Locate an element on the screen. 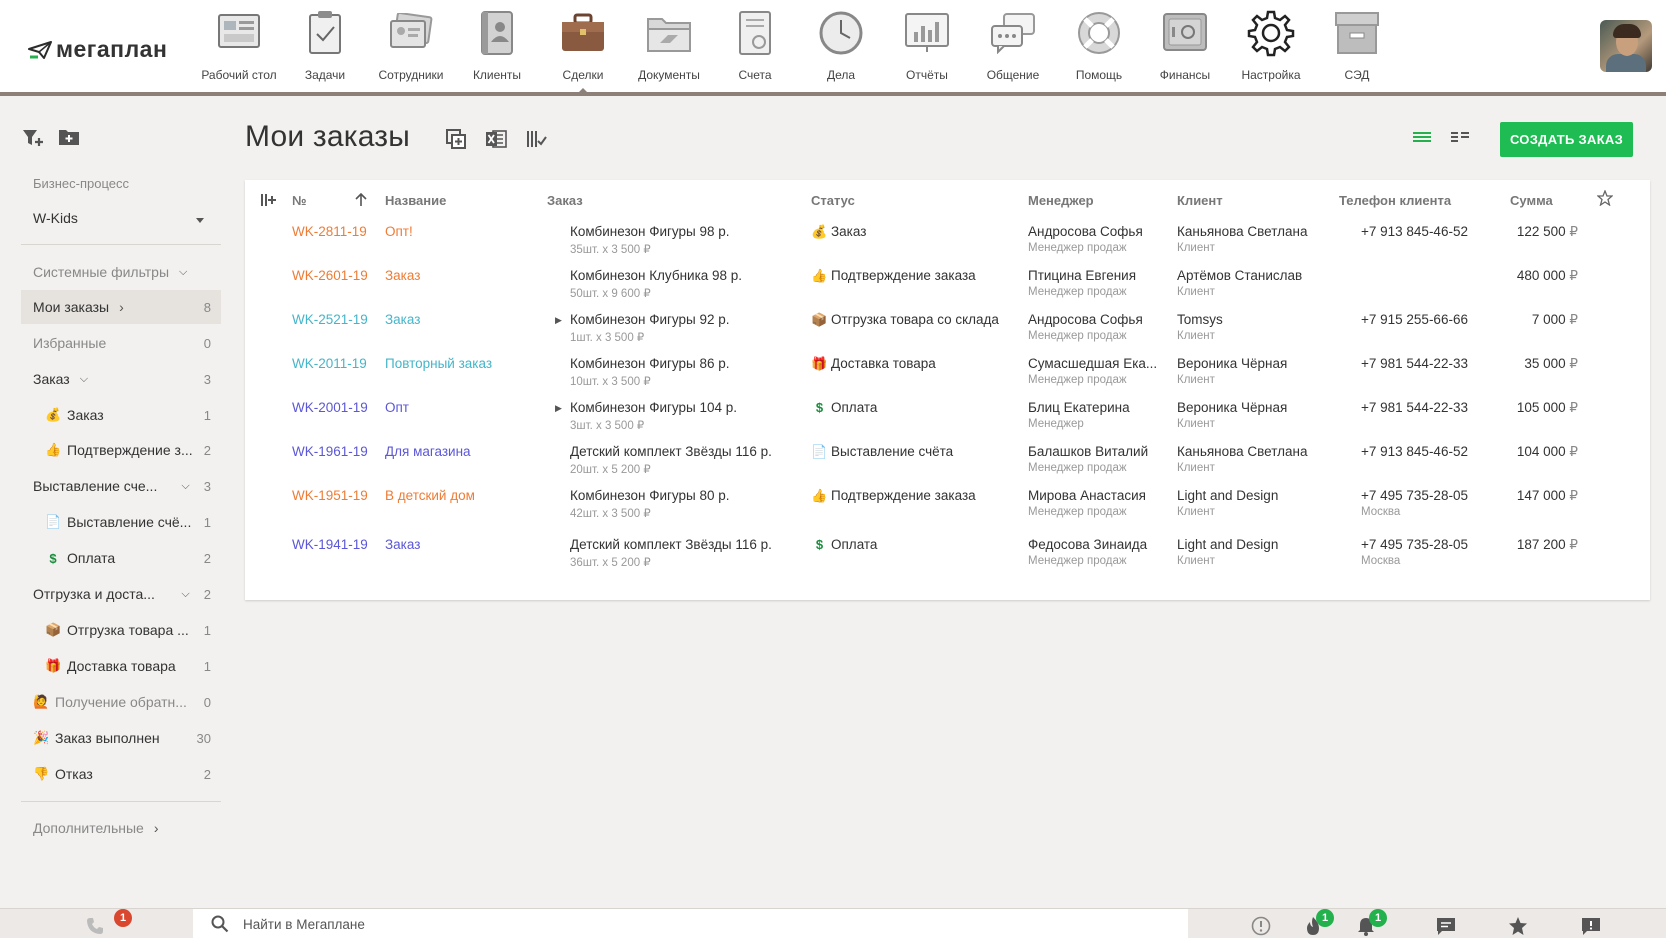 Image resolution: width=1666 pixels, height=938 pixels. manager-cell: Сумасшедшая Ека... Менеджер продаж is located at coordinates (1093, 371).